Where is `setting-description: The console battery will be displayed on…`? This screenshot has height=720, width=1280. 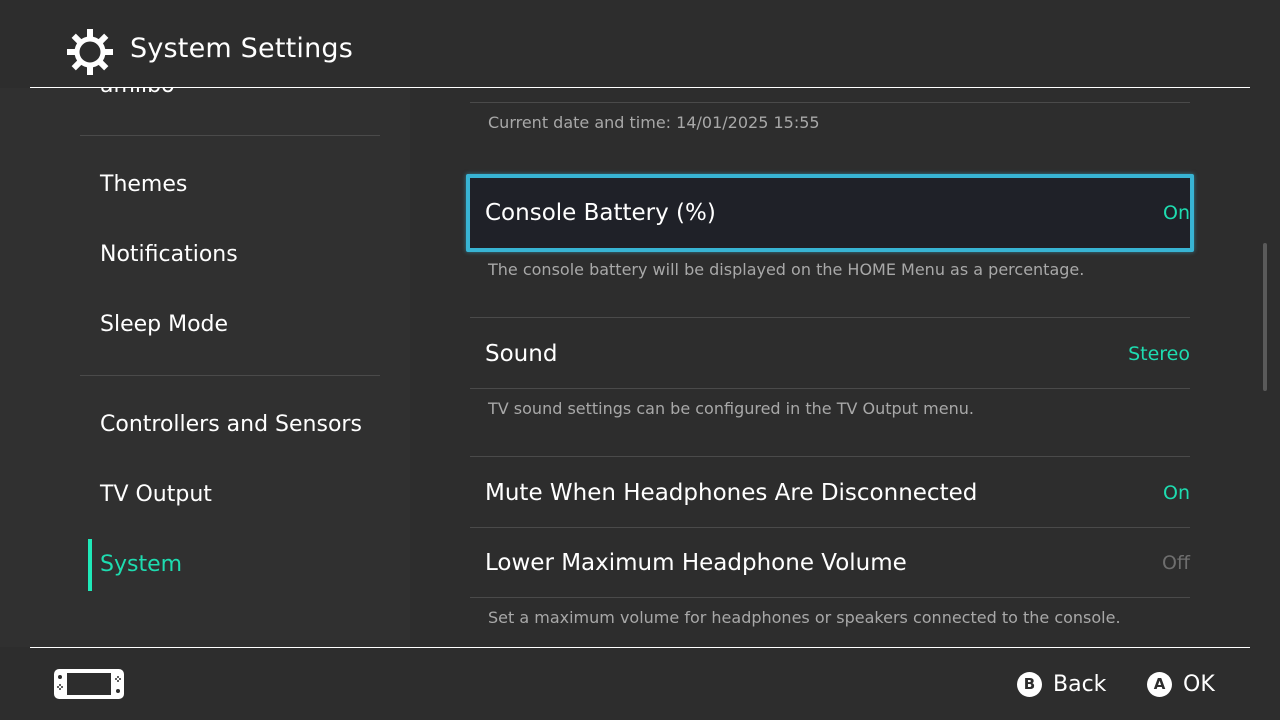
setting-description: The console battery will be displayed on… is located at coordinates (786, 269).